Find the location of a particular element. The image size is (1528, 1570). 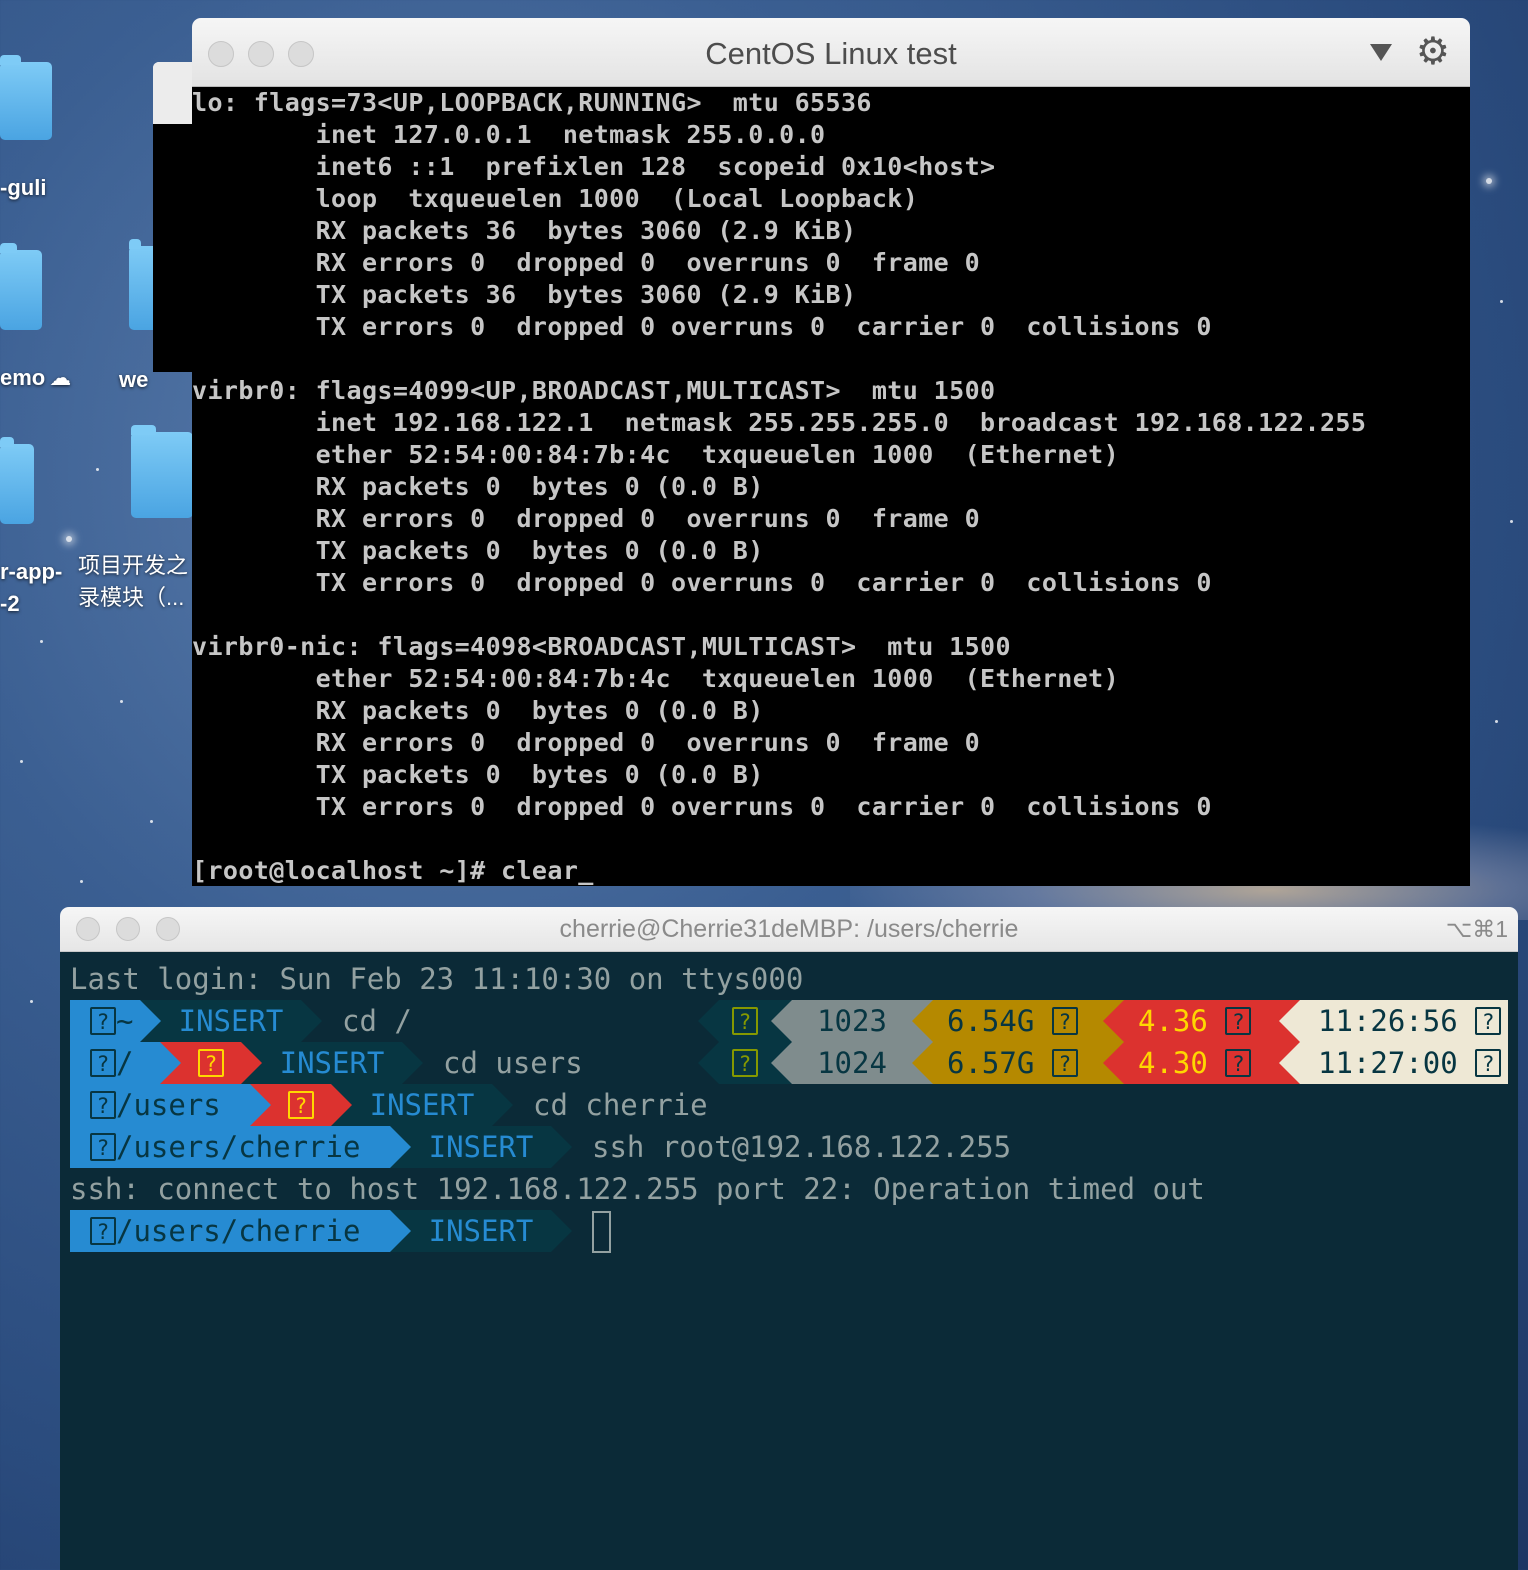

window-shortcut: ⌥⌘1 is located at coordinates (1476, 929).